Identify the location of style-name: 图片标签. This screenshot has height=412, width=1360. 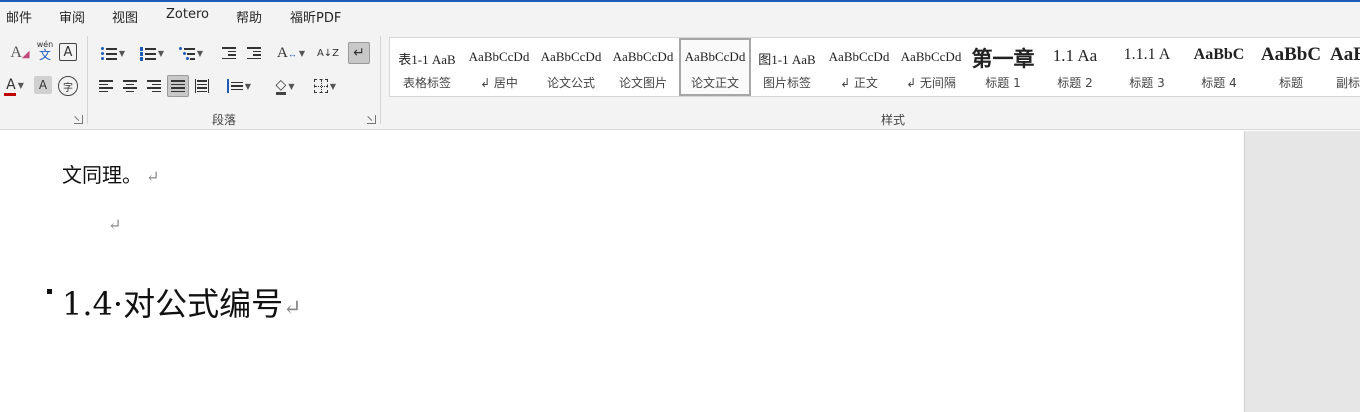
(786, 83).